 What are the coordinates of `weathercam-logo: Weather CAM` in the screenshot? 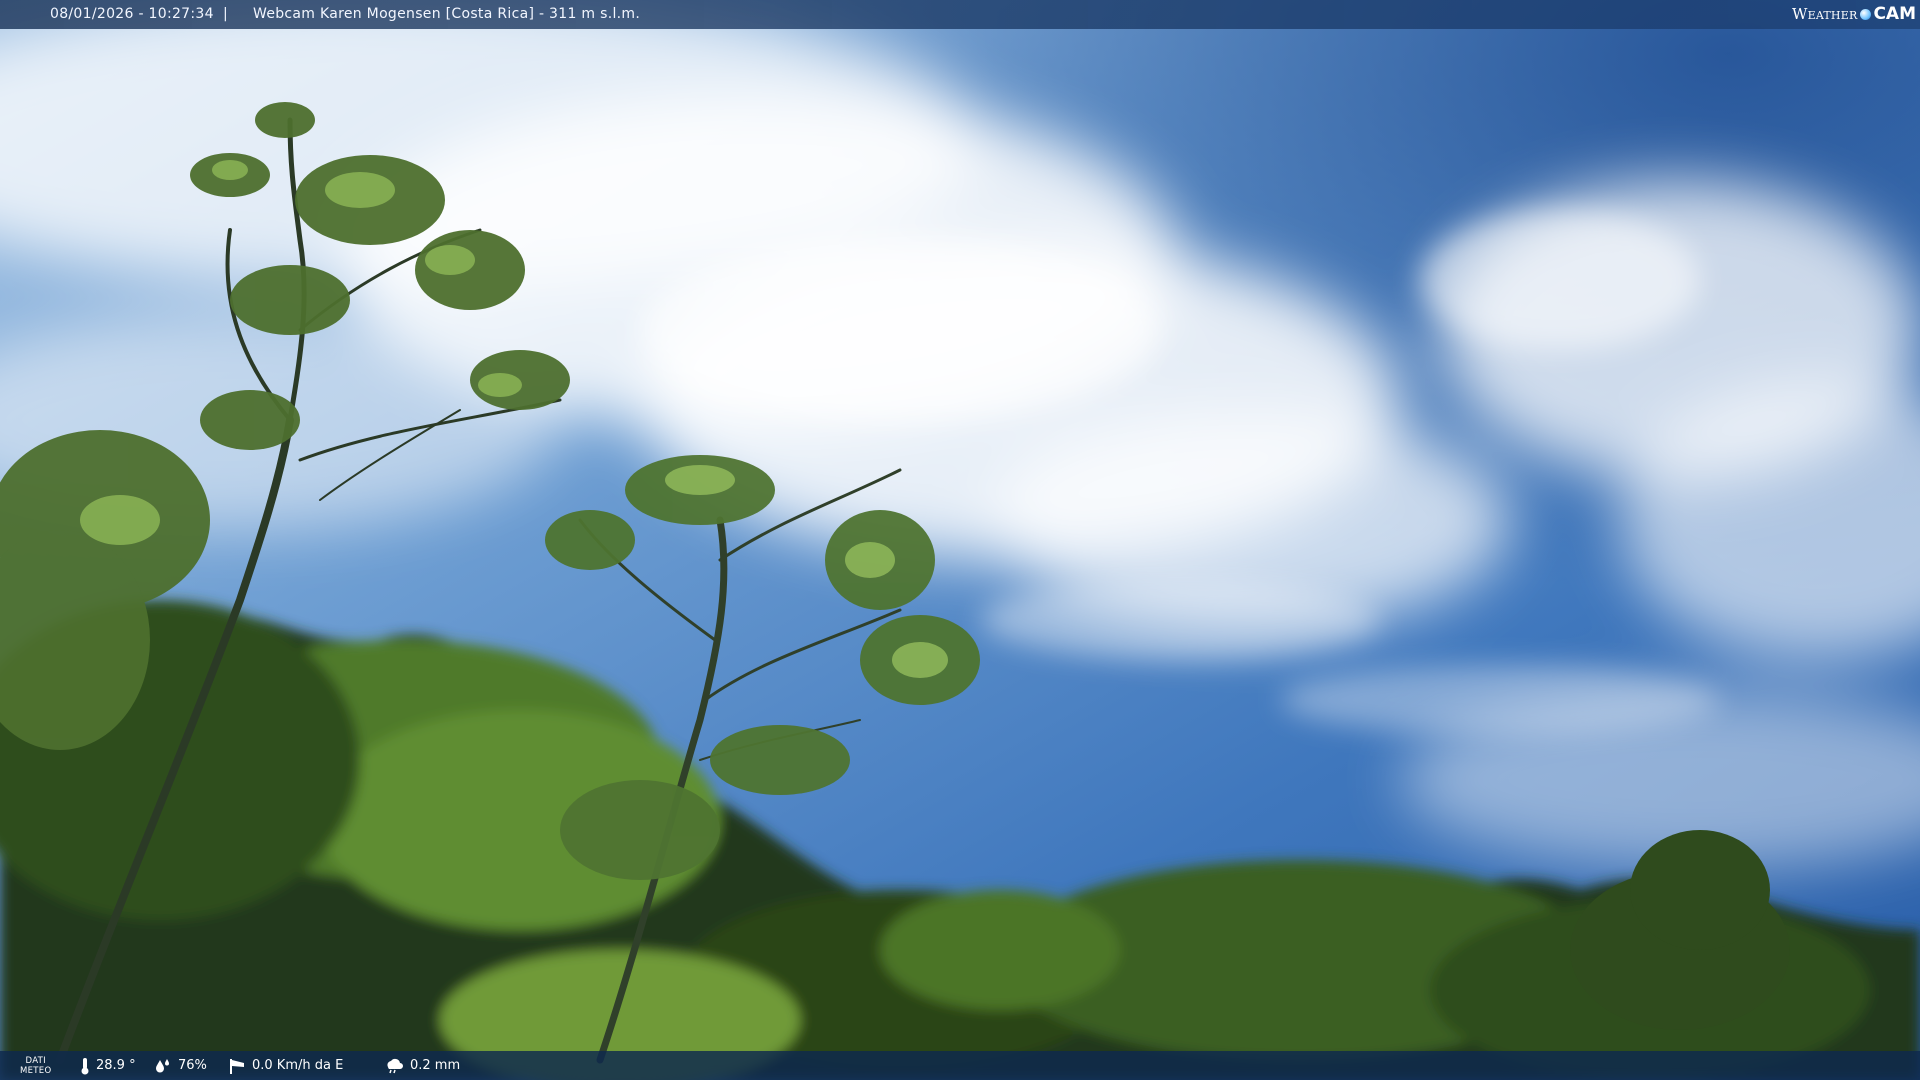 It's located at (1854, 14).